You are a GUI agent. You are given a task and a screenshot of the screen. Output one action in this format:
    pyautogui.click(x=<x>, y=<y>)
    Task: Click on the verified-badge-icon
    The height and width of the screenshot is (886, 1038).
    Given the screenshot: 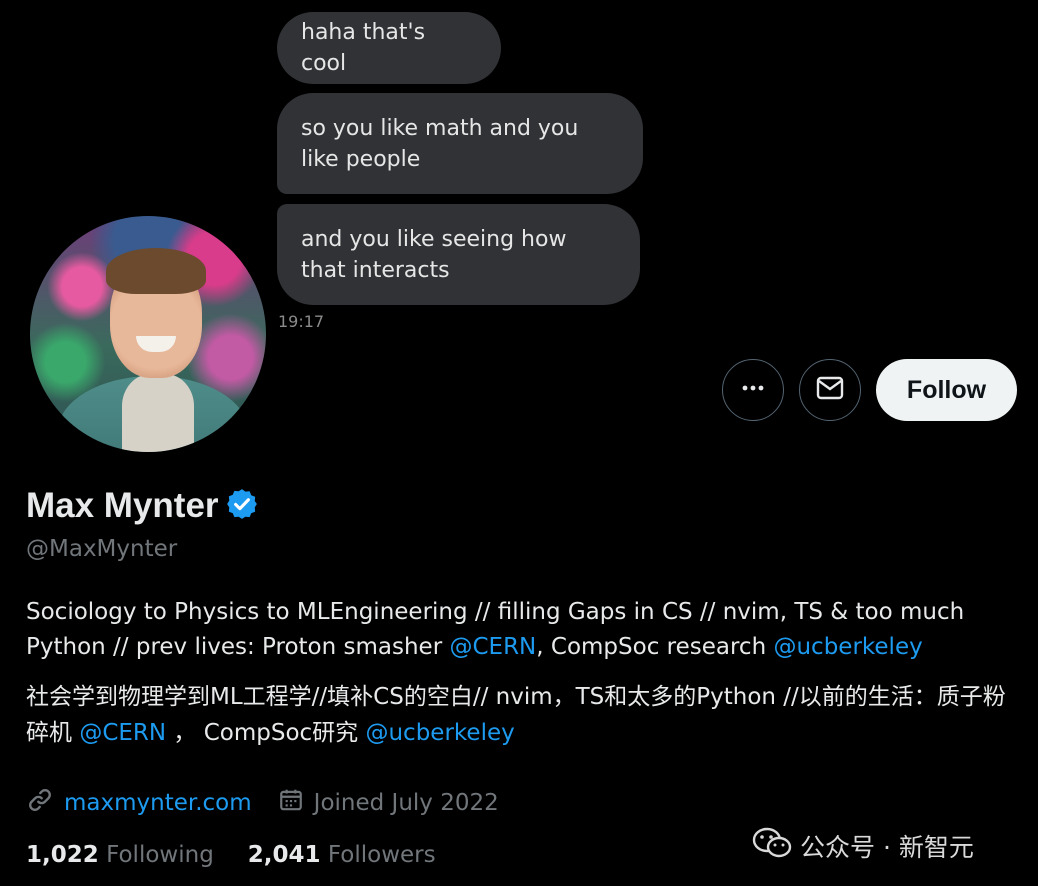 What is the action you would take?
    pyautogui.click(x=242, y=506)
    